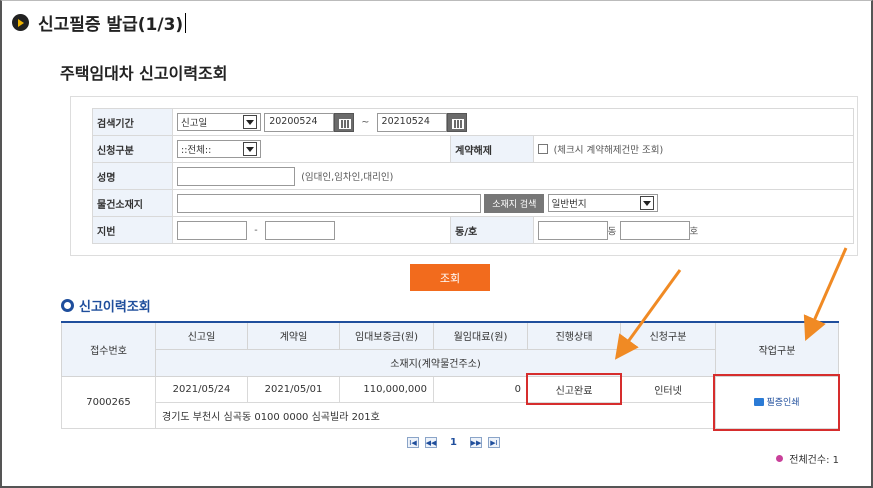  Describe the element at coordinates (431, 442) in the screenshot. I see `prev-page-button: ◀◀` at that location.